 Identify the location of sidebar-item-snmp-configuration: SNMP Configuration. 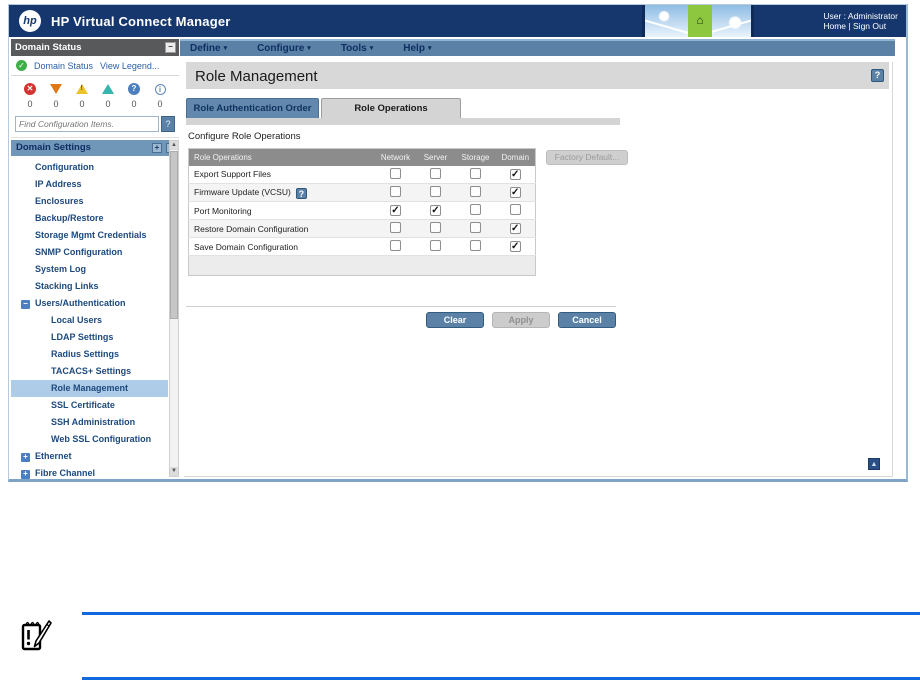
(89, 252).